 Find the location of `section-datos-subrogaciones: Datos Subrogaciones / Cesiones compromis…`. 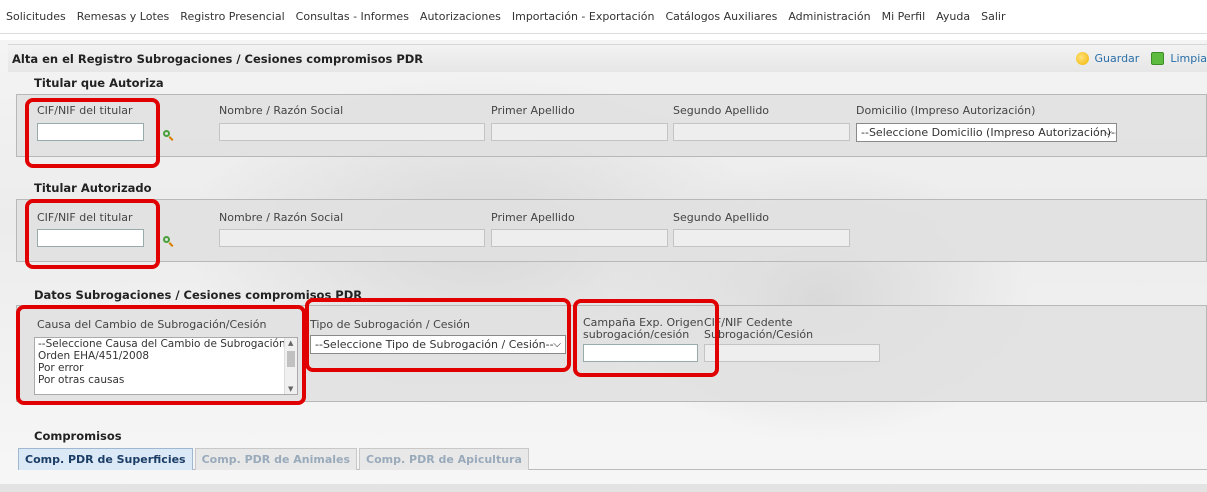

section-datos-subrogaciones: Datos Subrogaciones / Cesiones compromis… is located at coordinates (198, 295).